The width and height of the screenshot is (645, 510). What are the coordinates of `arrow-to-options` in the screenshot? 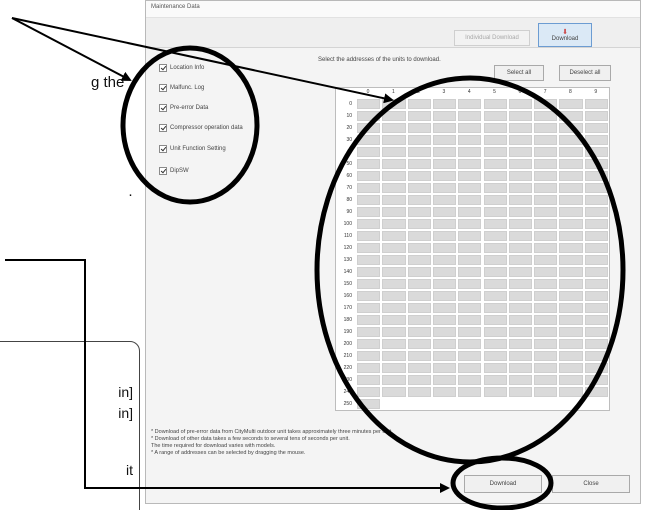 It's located at (71, 49).